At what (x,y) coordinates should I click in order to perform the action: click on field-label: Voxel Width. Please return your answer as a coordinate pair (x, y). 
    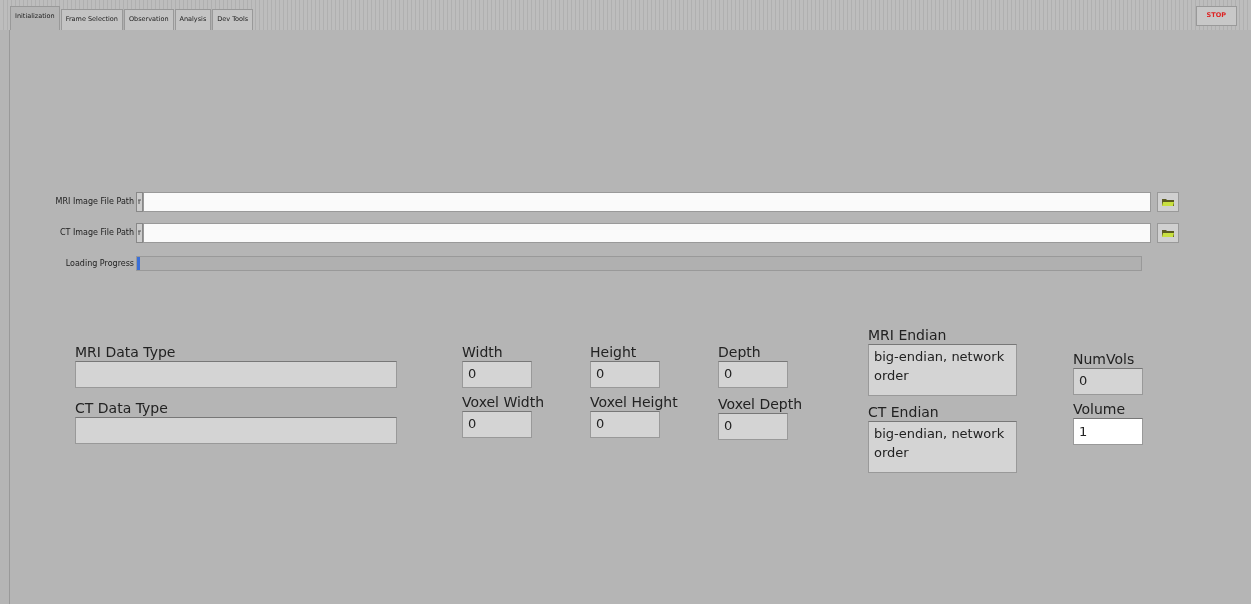
    Looking at the image, I should click on (504, 402).